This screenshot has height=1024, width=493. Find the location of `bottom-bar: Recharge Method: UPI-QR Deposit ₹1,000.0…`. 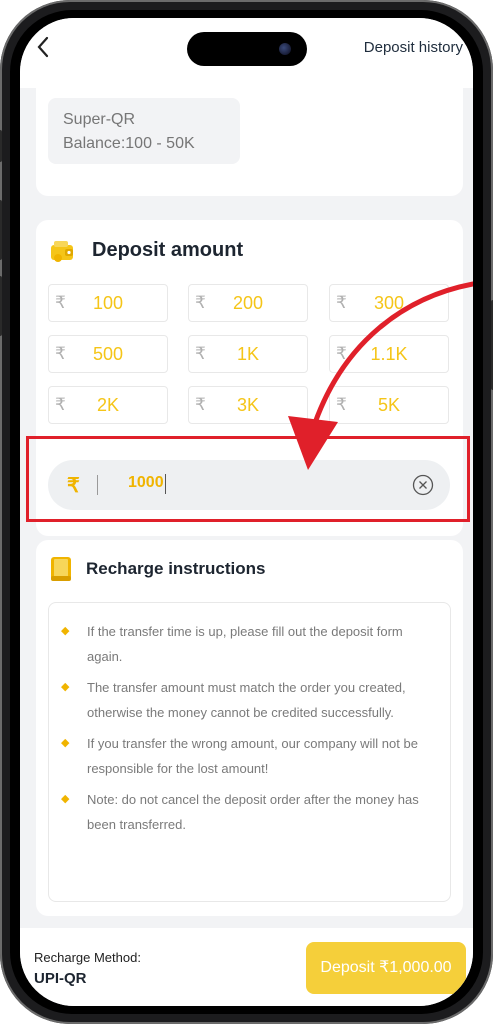

bottom-bar: Recharge Method: UPI-QR Deposit ₹1,000.0… is located at coordinates (246, 967).